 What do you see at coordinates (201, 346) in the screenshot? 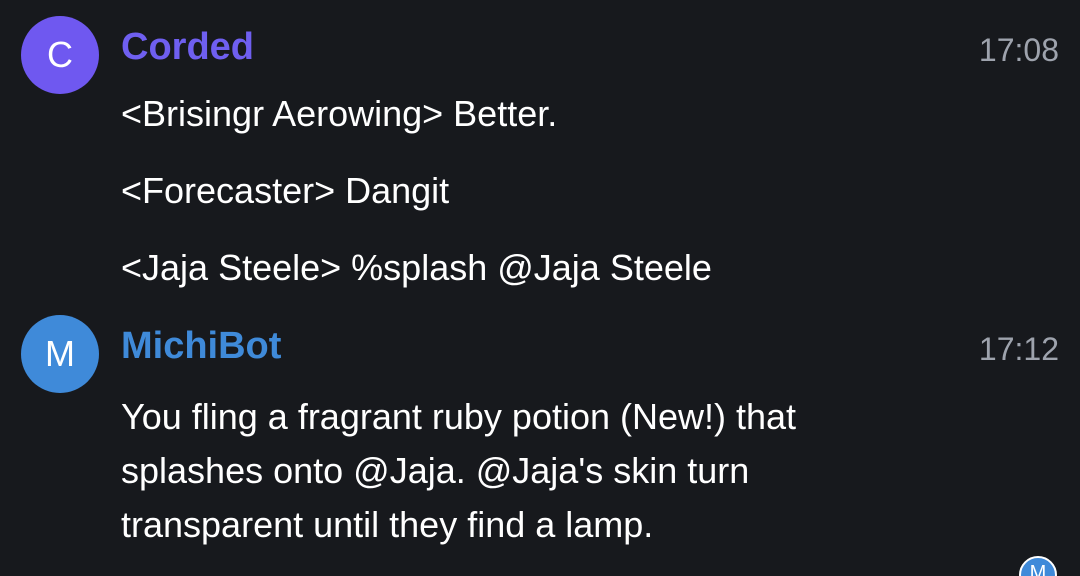
I see `author-name-michibot: MichiBot` at bounding box center [201, 346].